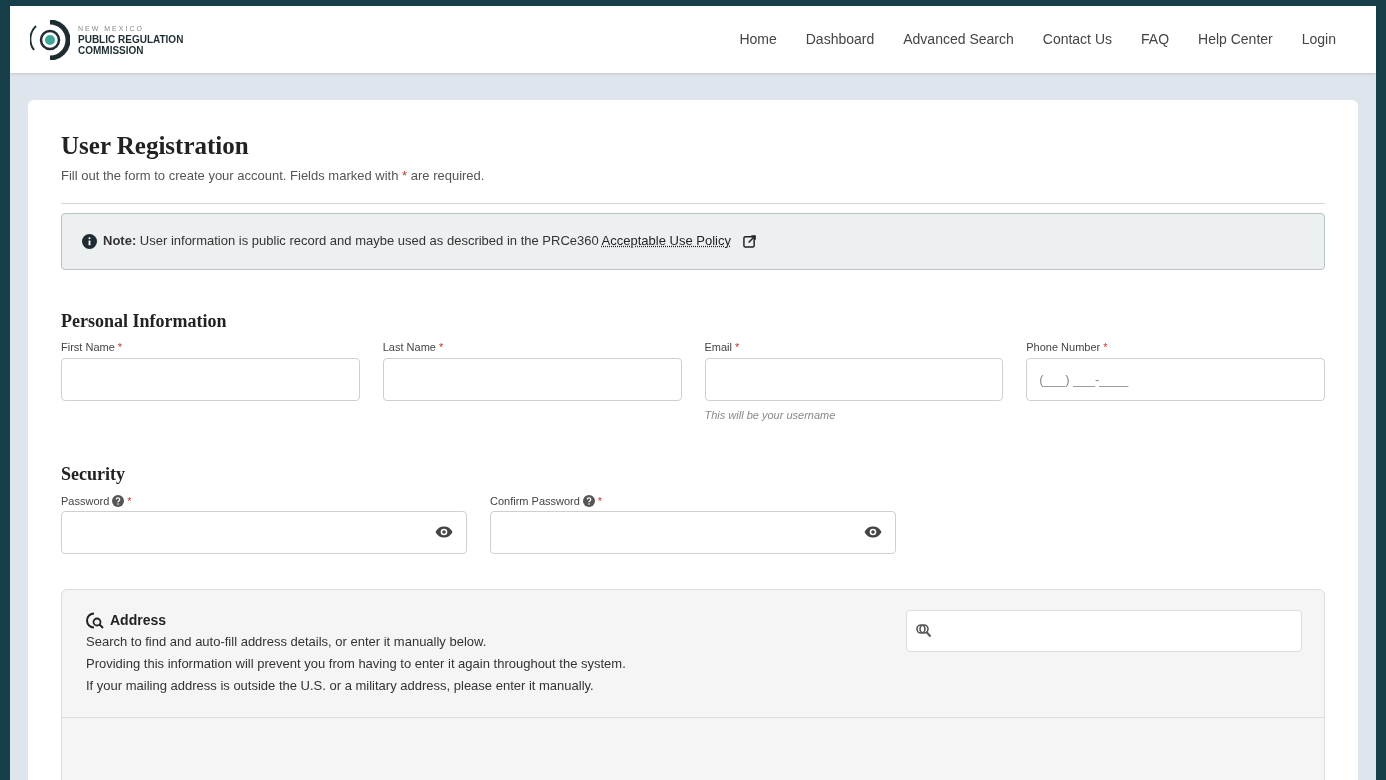  Describe the element at coordinates (1077, 39) in the screenshot. I see `nav-link: Contact Us` at that location.